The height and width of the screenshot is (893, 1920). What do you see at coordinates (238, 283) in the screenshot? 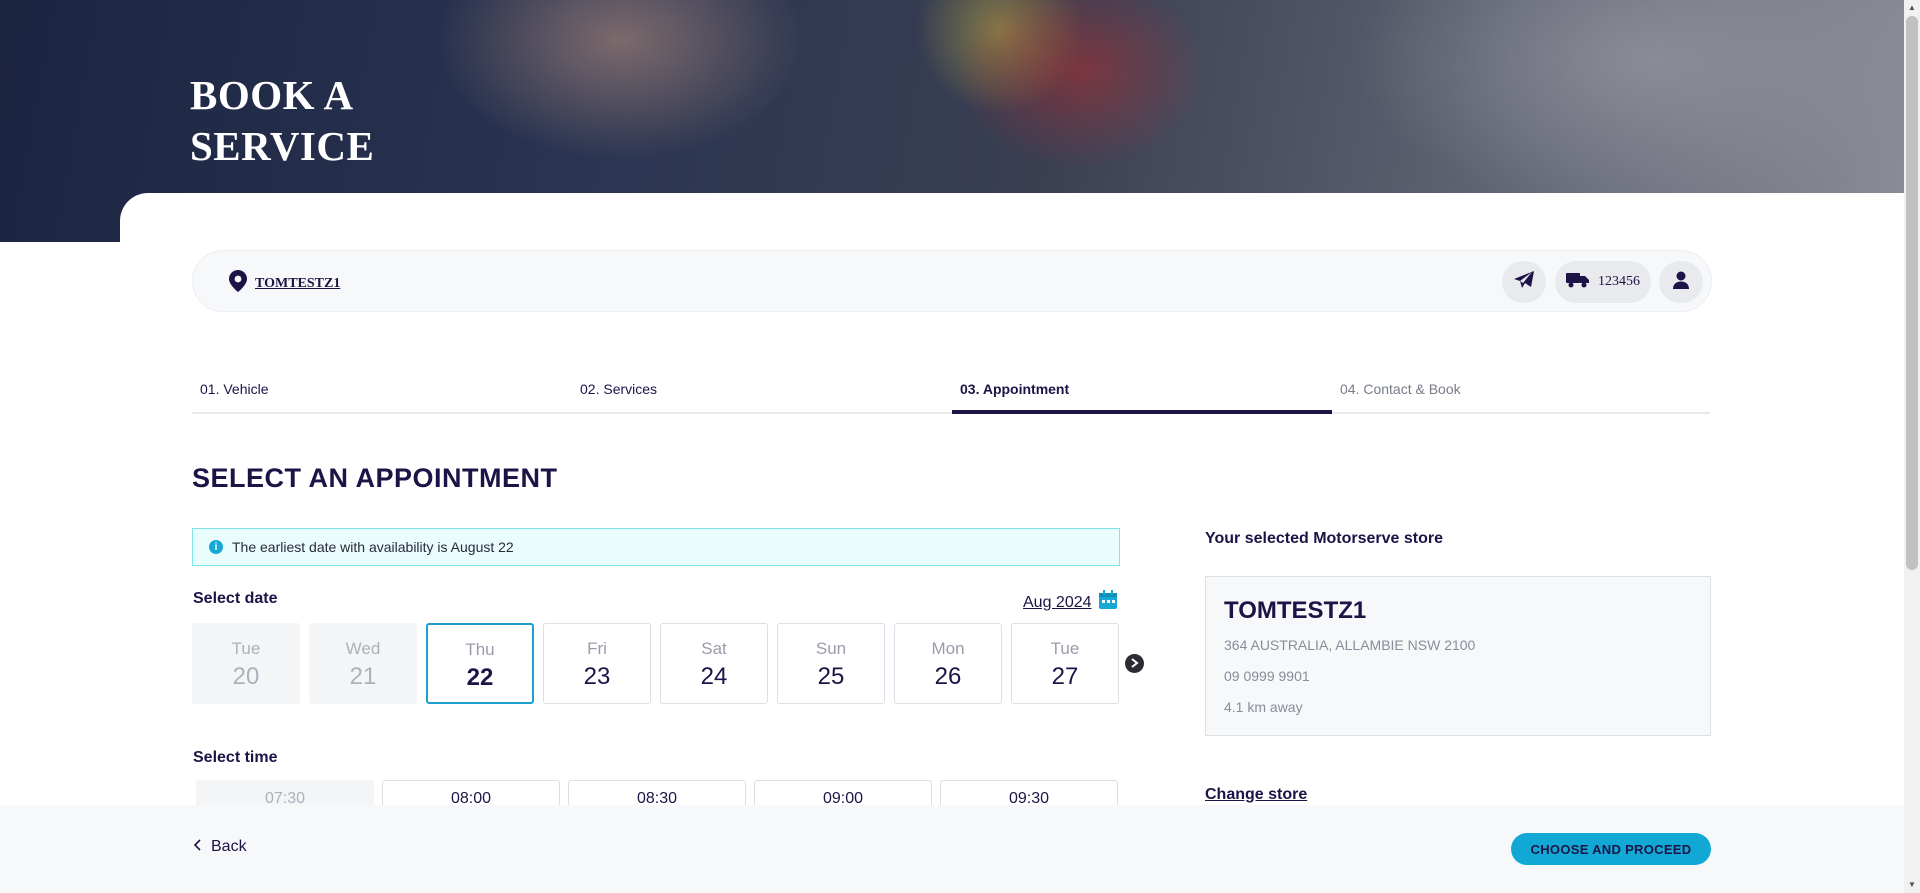
I see `location-pin-icon` at bounding box center [238, 283].